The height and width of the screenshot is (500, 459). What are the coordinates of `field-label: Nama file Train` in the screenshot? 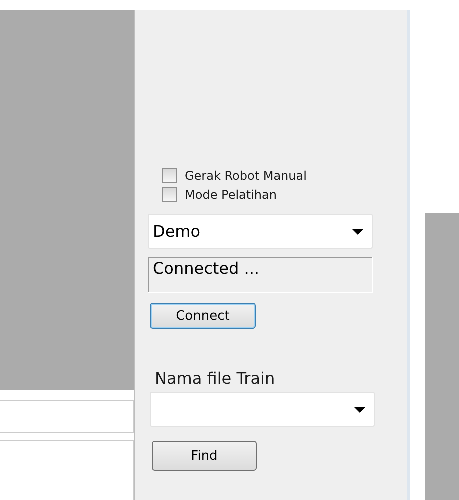 It's located at (215, 378).